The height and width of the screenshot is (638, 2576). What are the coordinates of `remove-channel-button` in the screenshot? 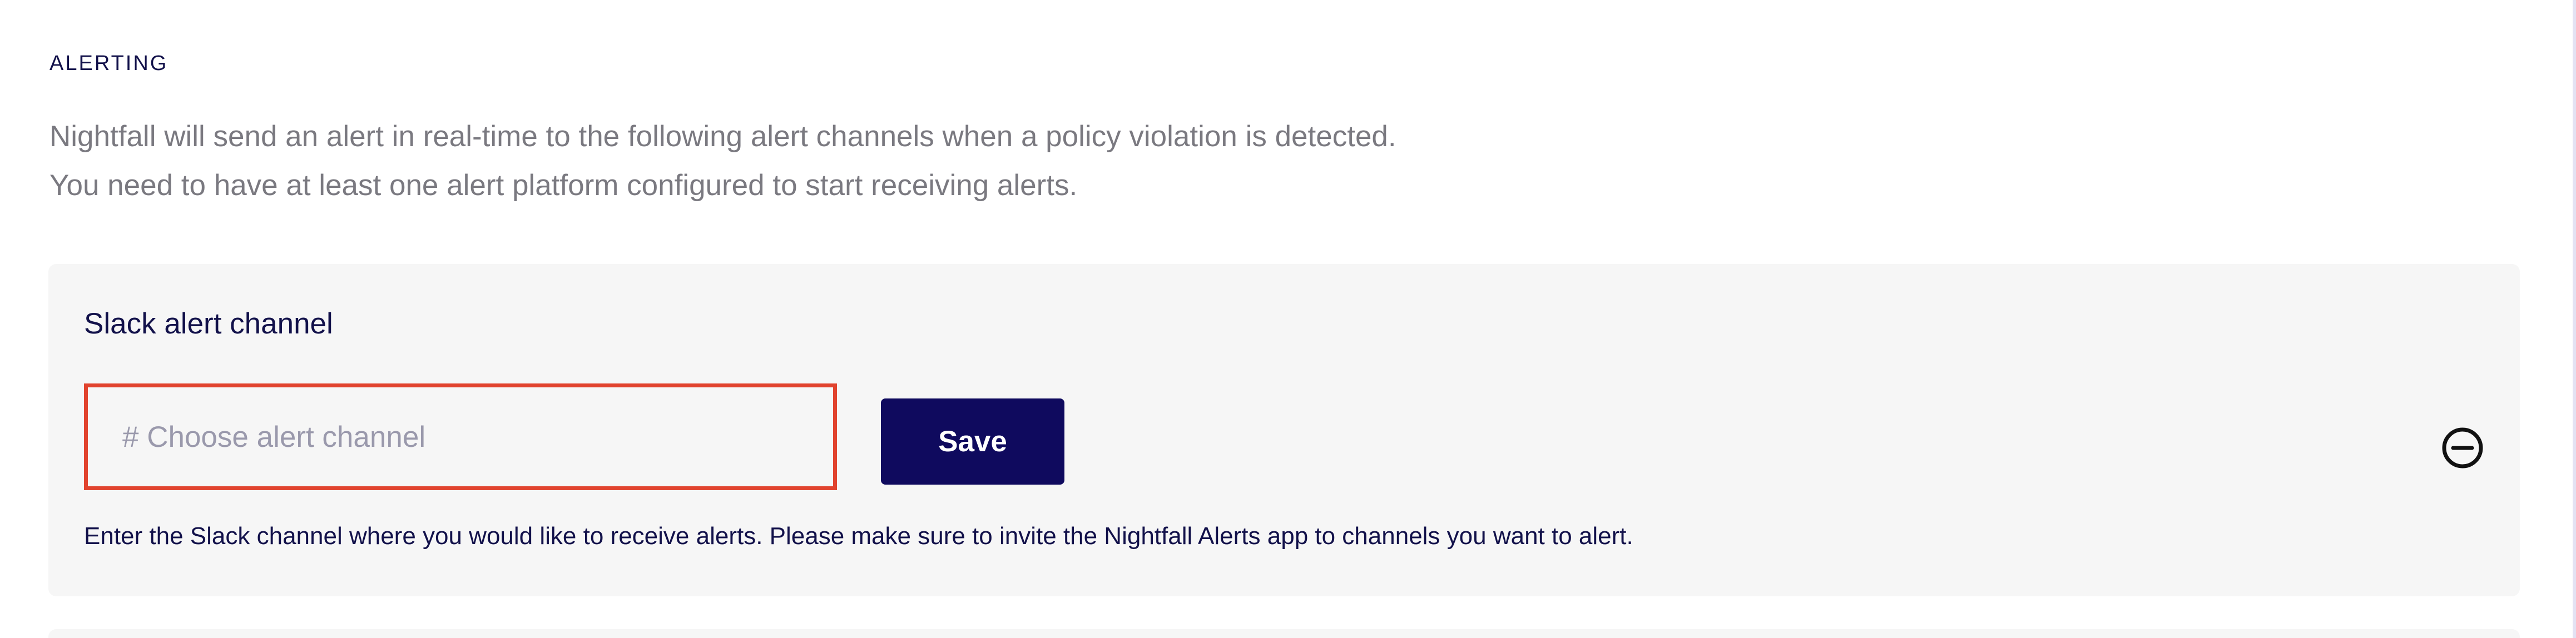 It's located at (2462, 448).